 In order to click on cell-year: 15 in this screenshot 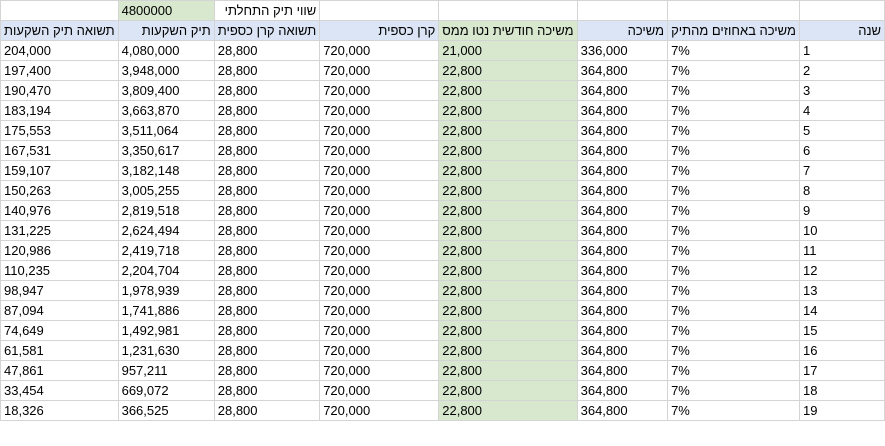, I will do `click(841, 330)`.